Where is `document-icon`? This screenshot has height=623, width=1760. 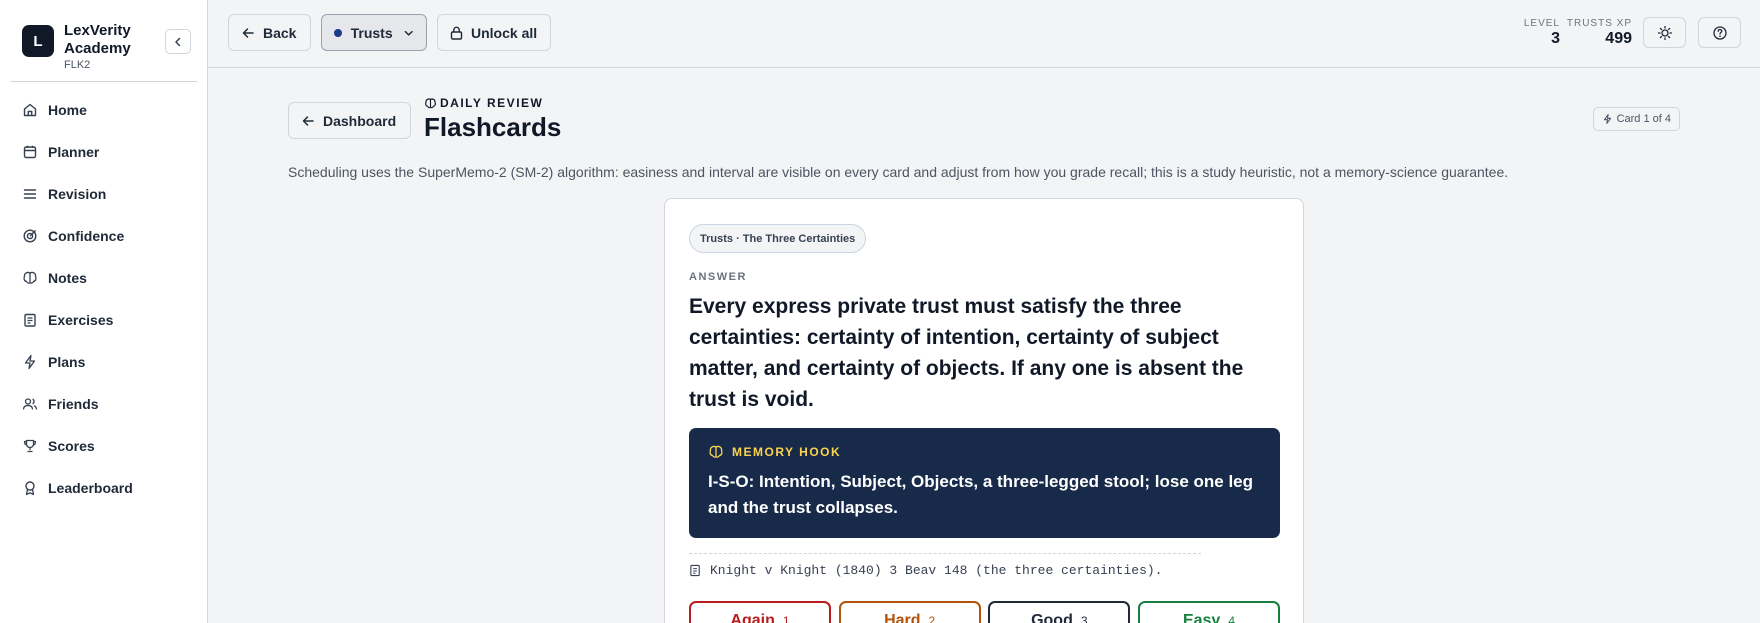
document-icon is located at coordinates (695, 570).